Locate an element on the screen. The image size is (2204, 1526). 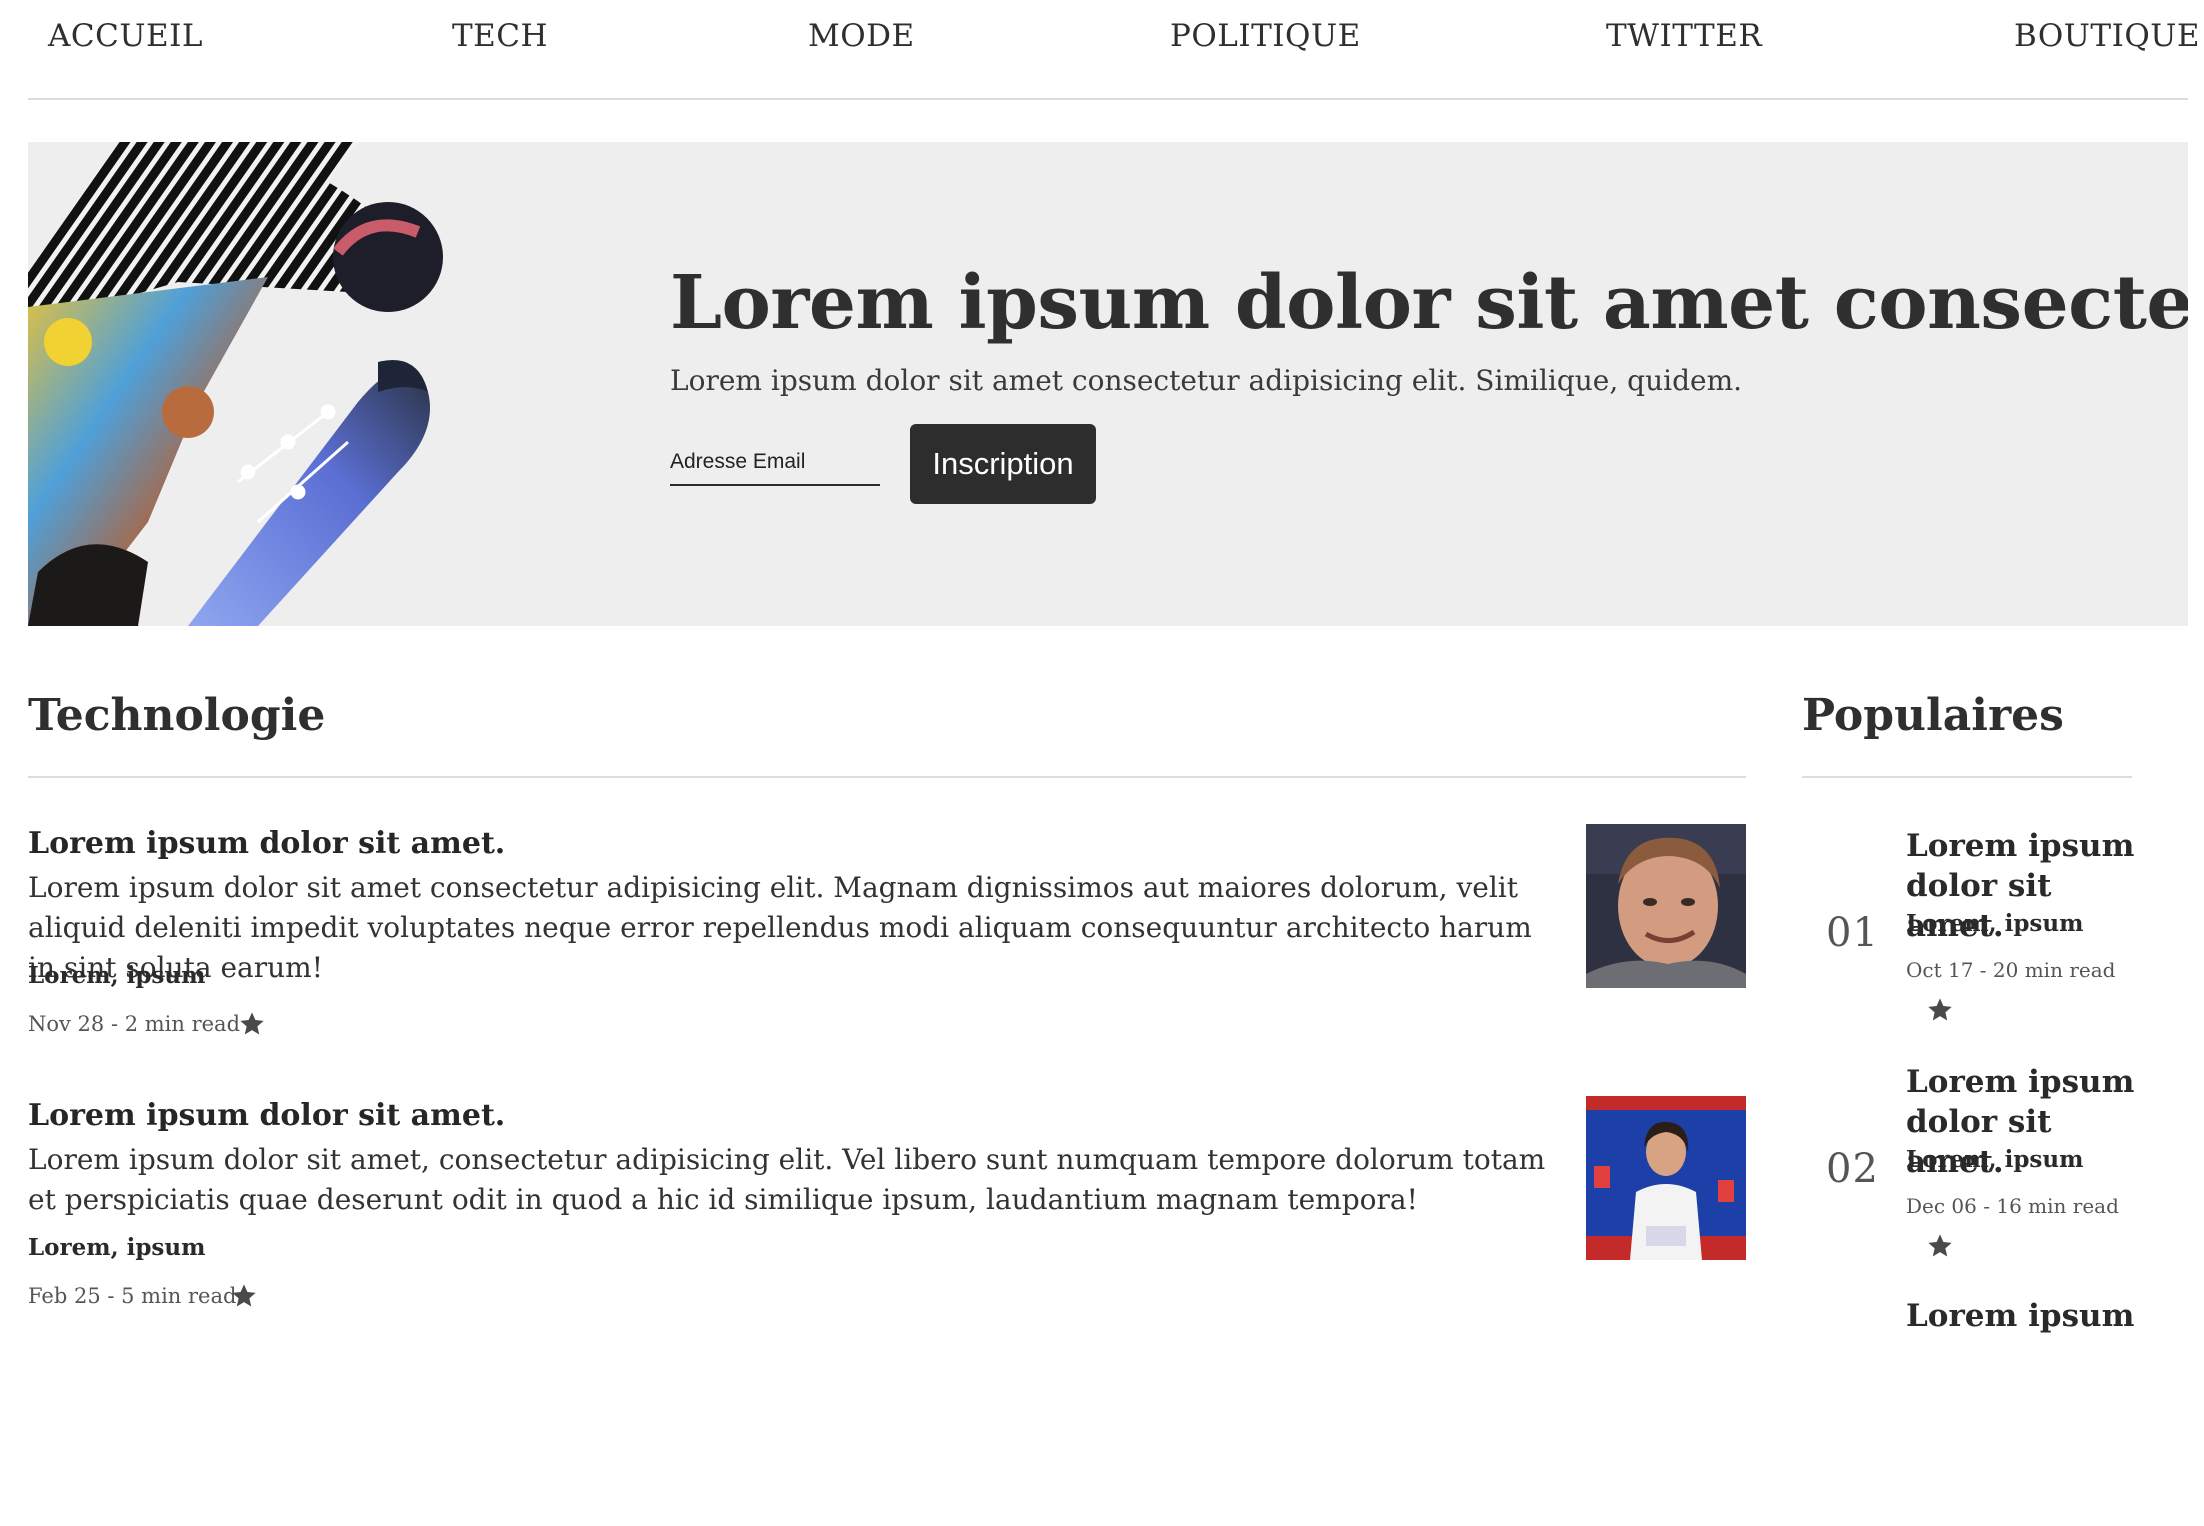
popular-rank: 01 is located at coordinates (1852, 933).